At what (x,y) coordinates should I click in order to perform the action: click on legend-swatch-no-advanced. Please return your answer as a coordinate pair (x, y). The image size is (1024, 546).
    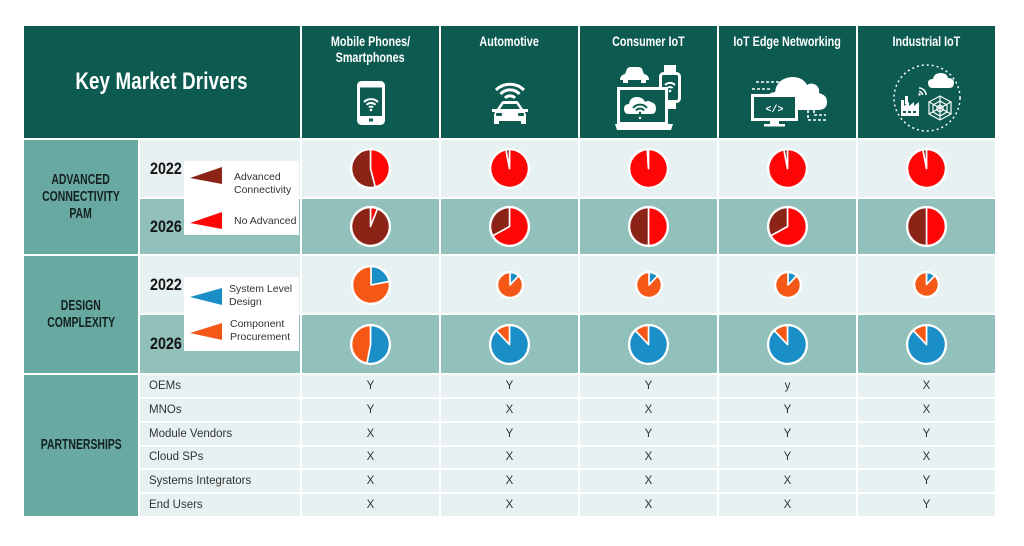
    Looking at the image, I should click on (206, 220).